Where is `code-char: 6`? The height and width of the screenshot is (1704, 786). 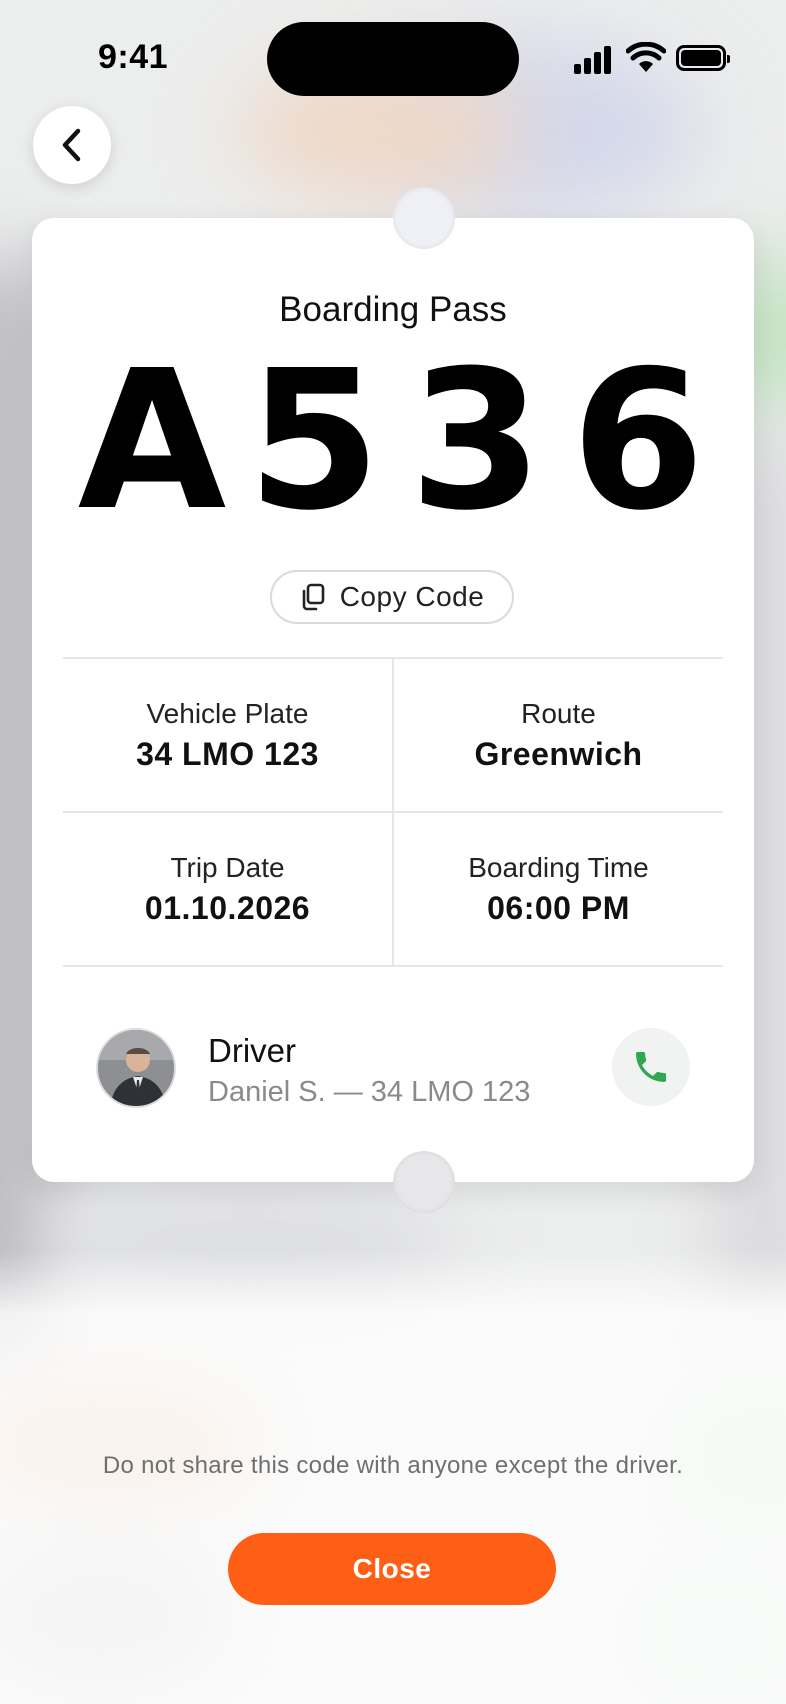 code-char: 6 is located at coordinates (638, 441).